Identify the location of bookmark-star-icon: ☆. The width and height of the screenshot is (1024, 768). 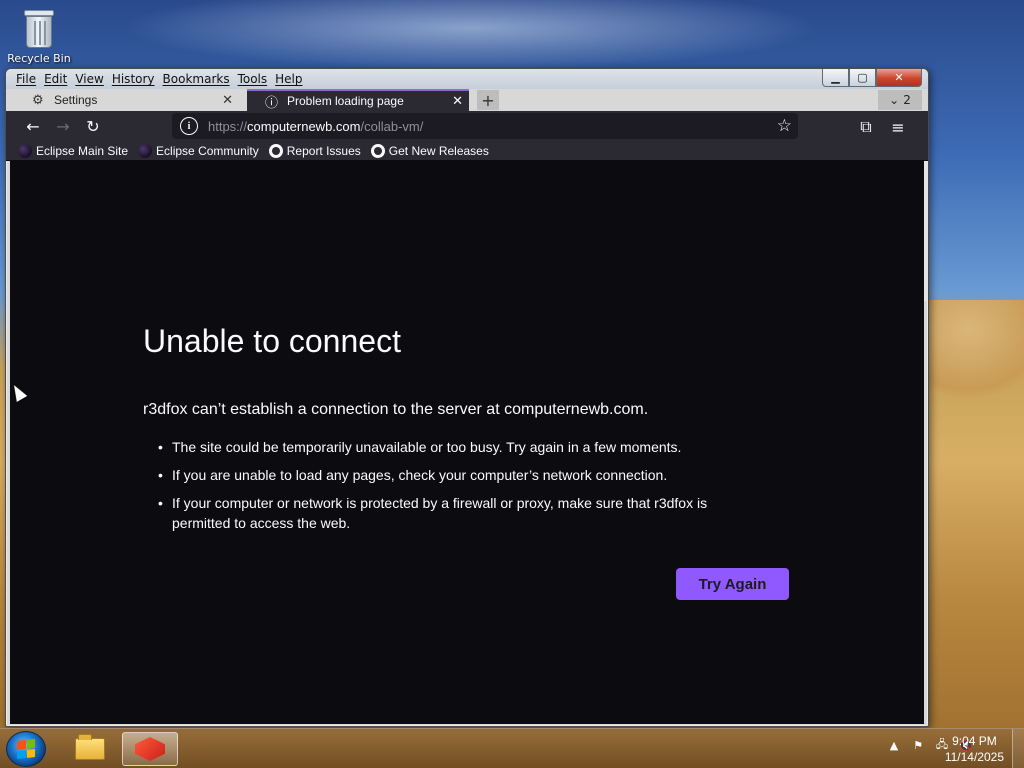
(784, 126).